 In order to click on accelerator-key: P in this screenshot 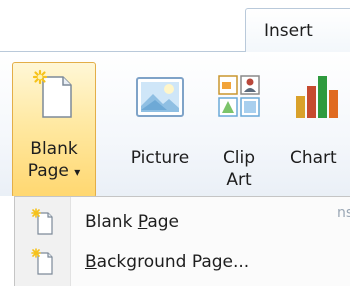, I will do `click(142, 222)`.